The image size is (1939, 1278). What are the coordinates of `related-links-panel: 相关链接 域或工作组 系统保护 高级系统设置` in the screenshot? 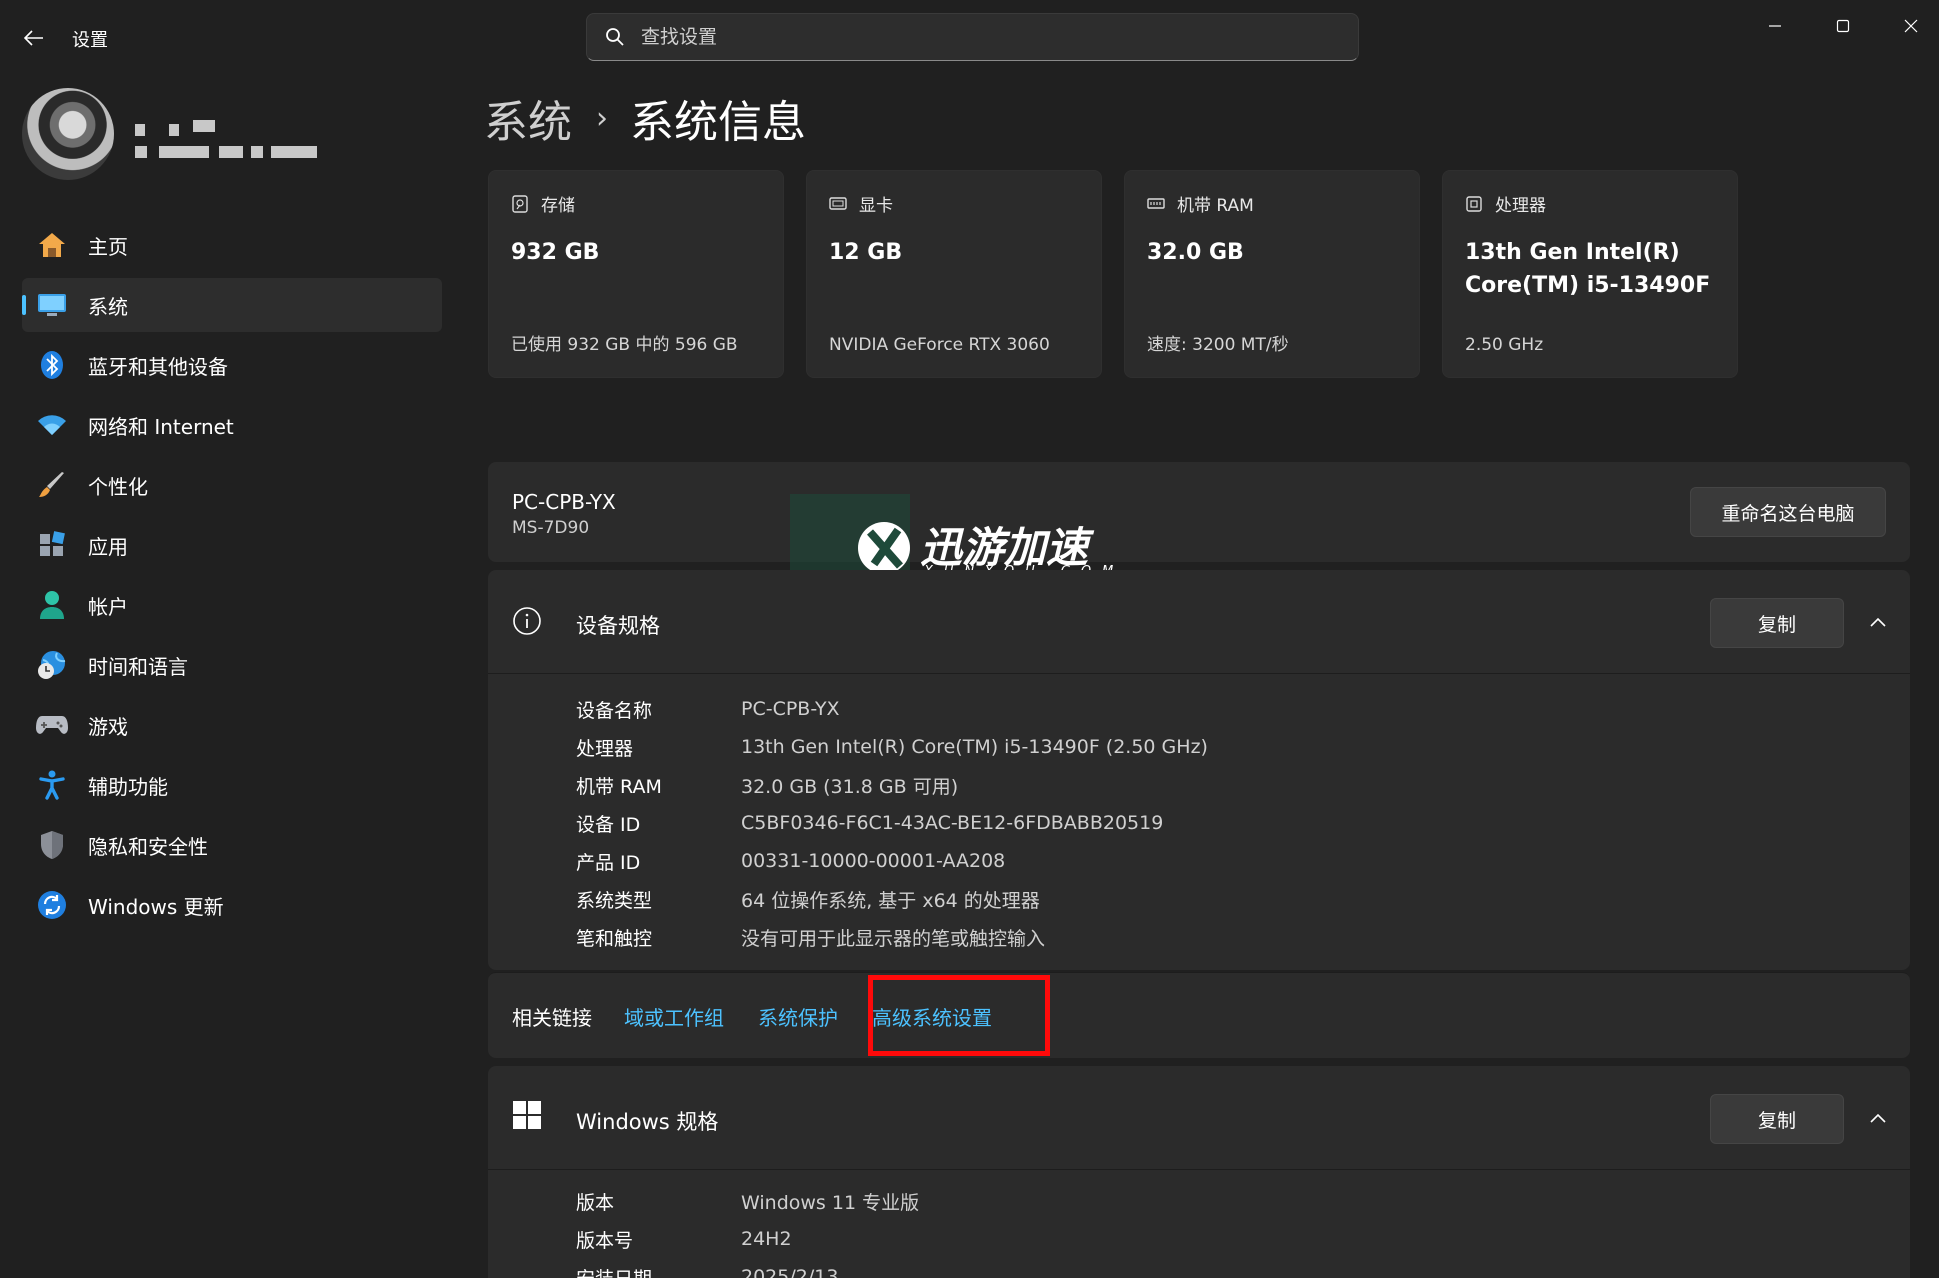 It's located at (1199, 1015).